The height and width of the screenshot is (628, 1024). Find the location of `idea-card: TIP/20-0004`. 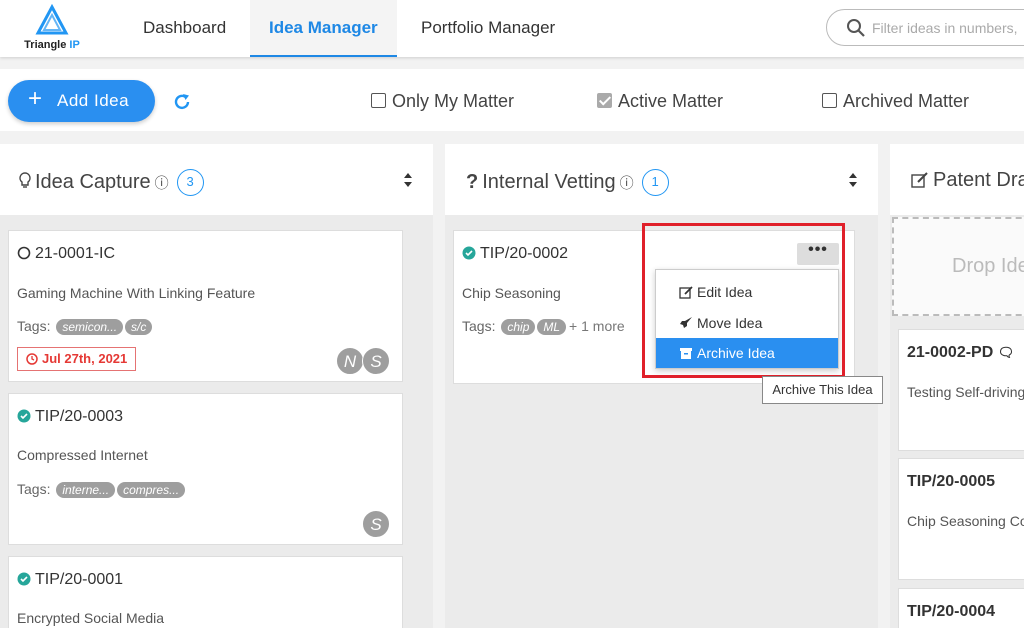

idea-card: TIP/20-0004 is located at coordinates (961, 608).